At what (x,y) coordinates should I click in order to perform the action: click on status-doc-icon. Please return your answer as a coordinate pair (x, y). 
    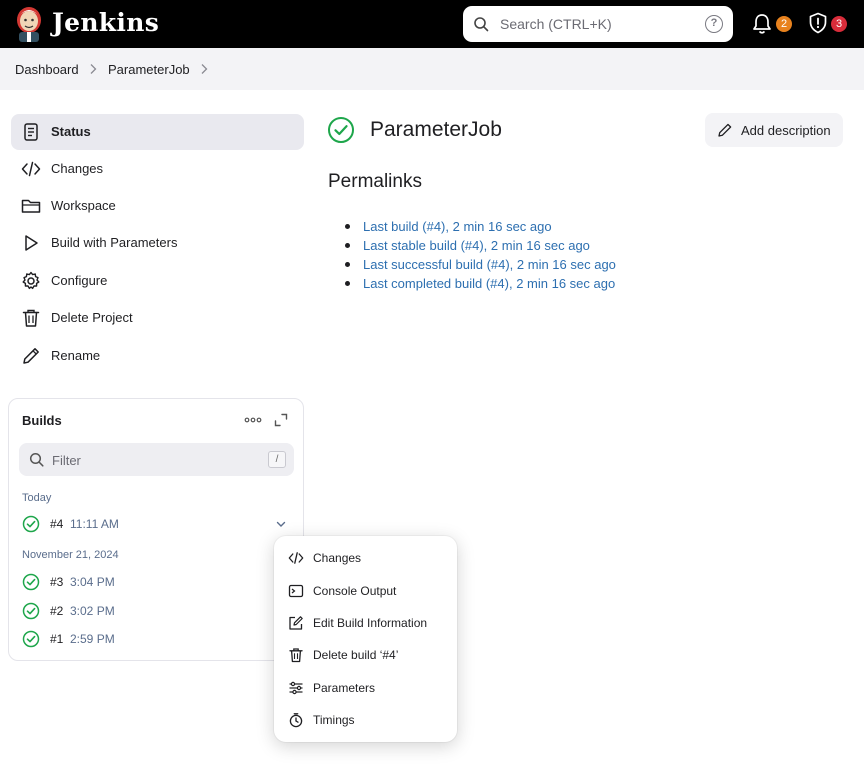
    Looking at the image, I should click on (31, 132).